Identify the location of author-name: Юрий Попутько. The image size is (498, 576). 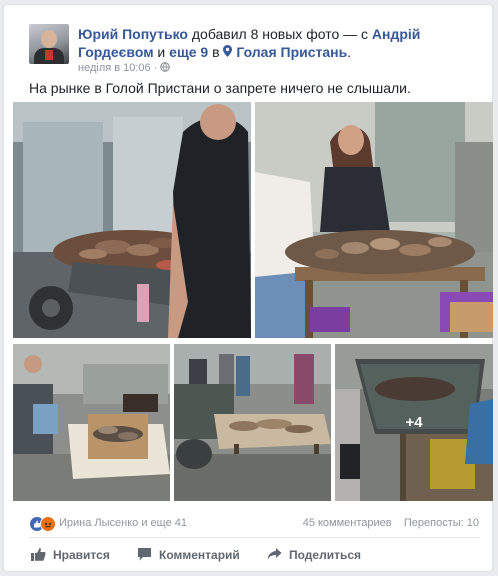
(133, 34).